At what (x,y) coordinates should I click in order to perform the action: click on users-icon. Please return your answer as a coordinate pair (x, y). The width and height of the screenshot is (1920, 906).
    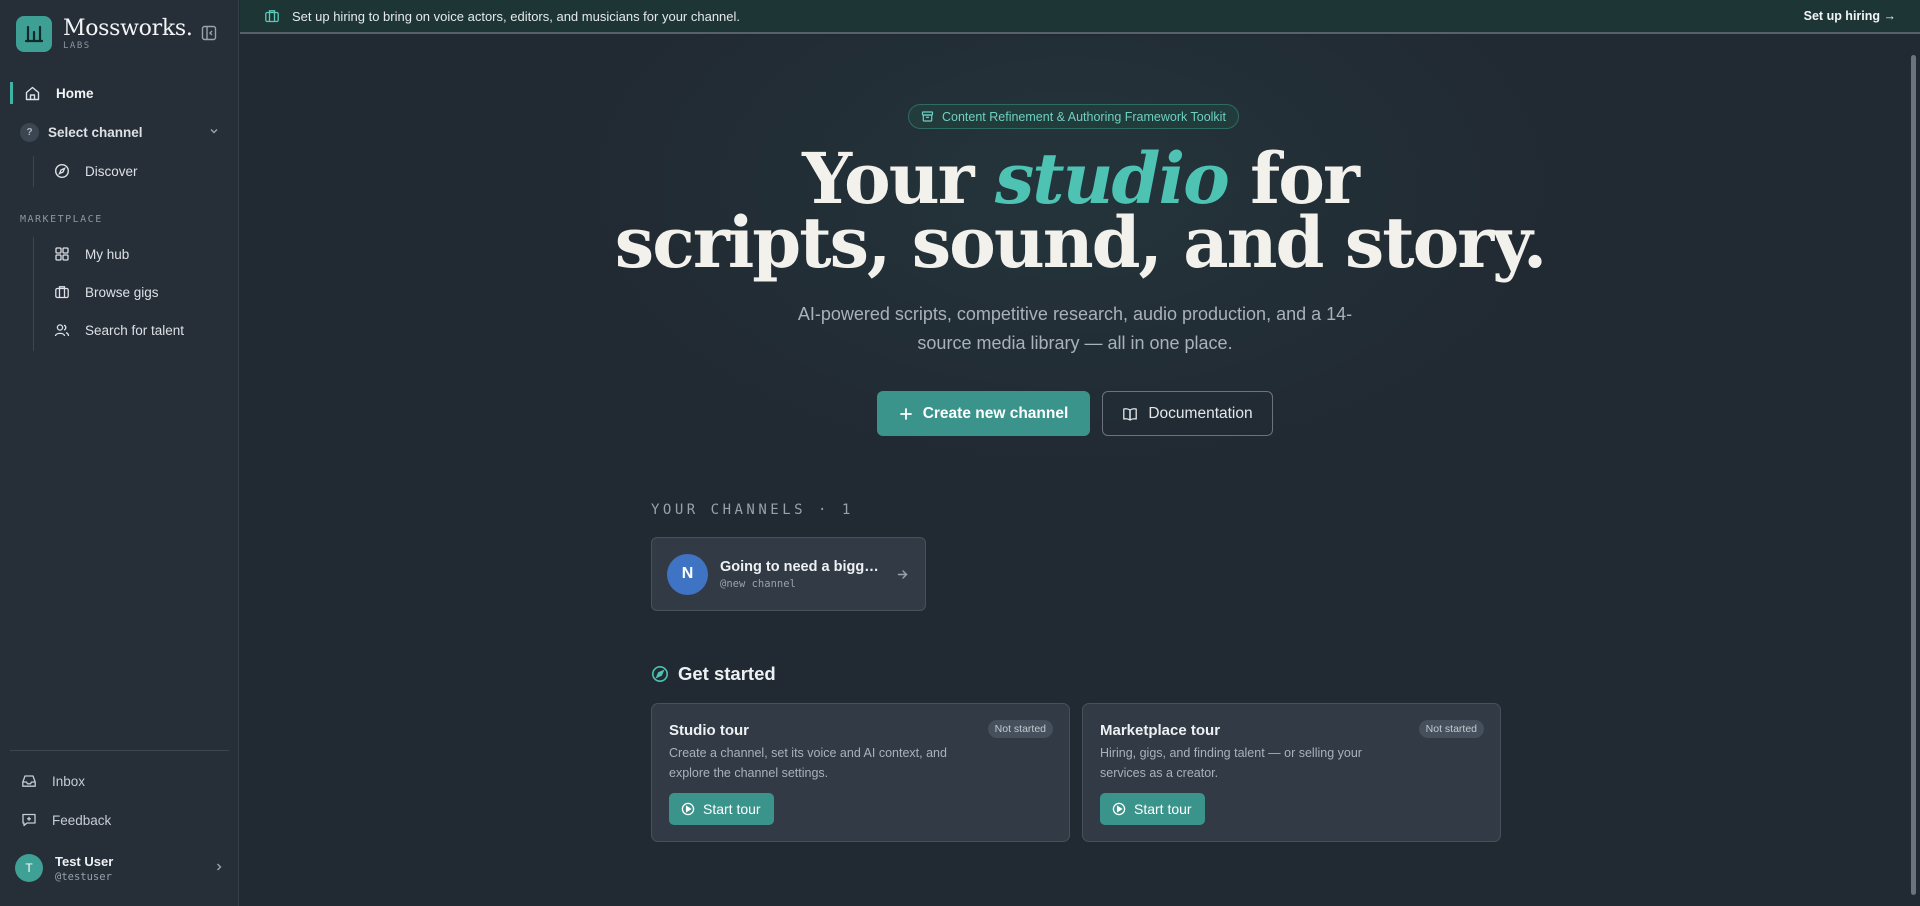
    Looking at the image, I should click on (62, 330).